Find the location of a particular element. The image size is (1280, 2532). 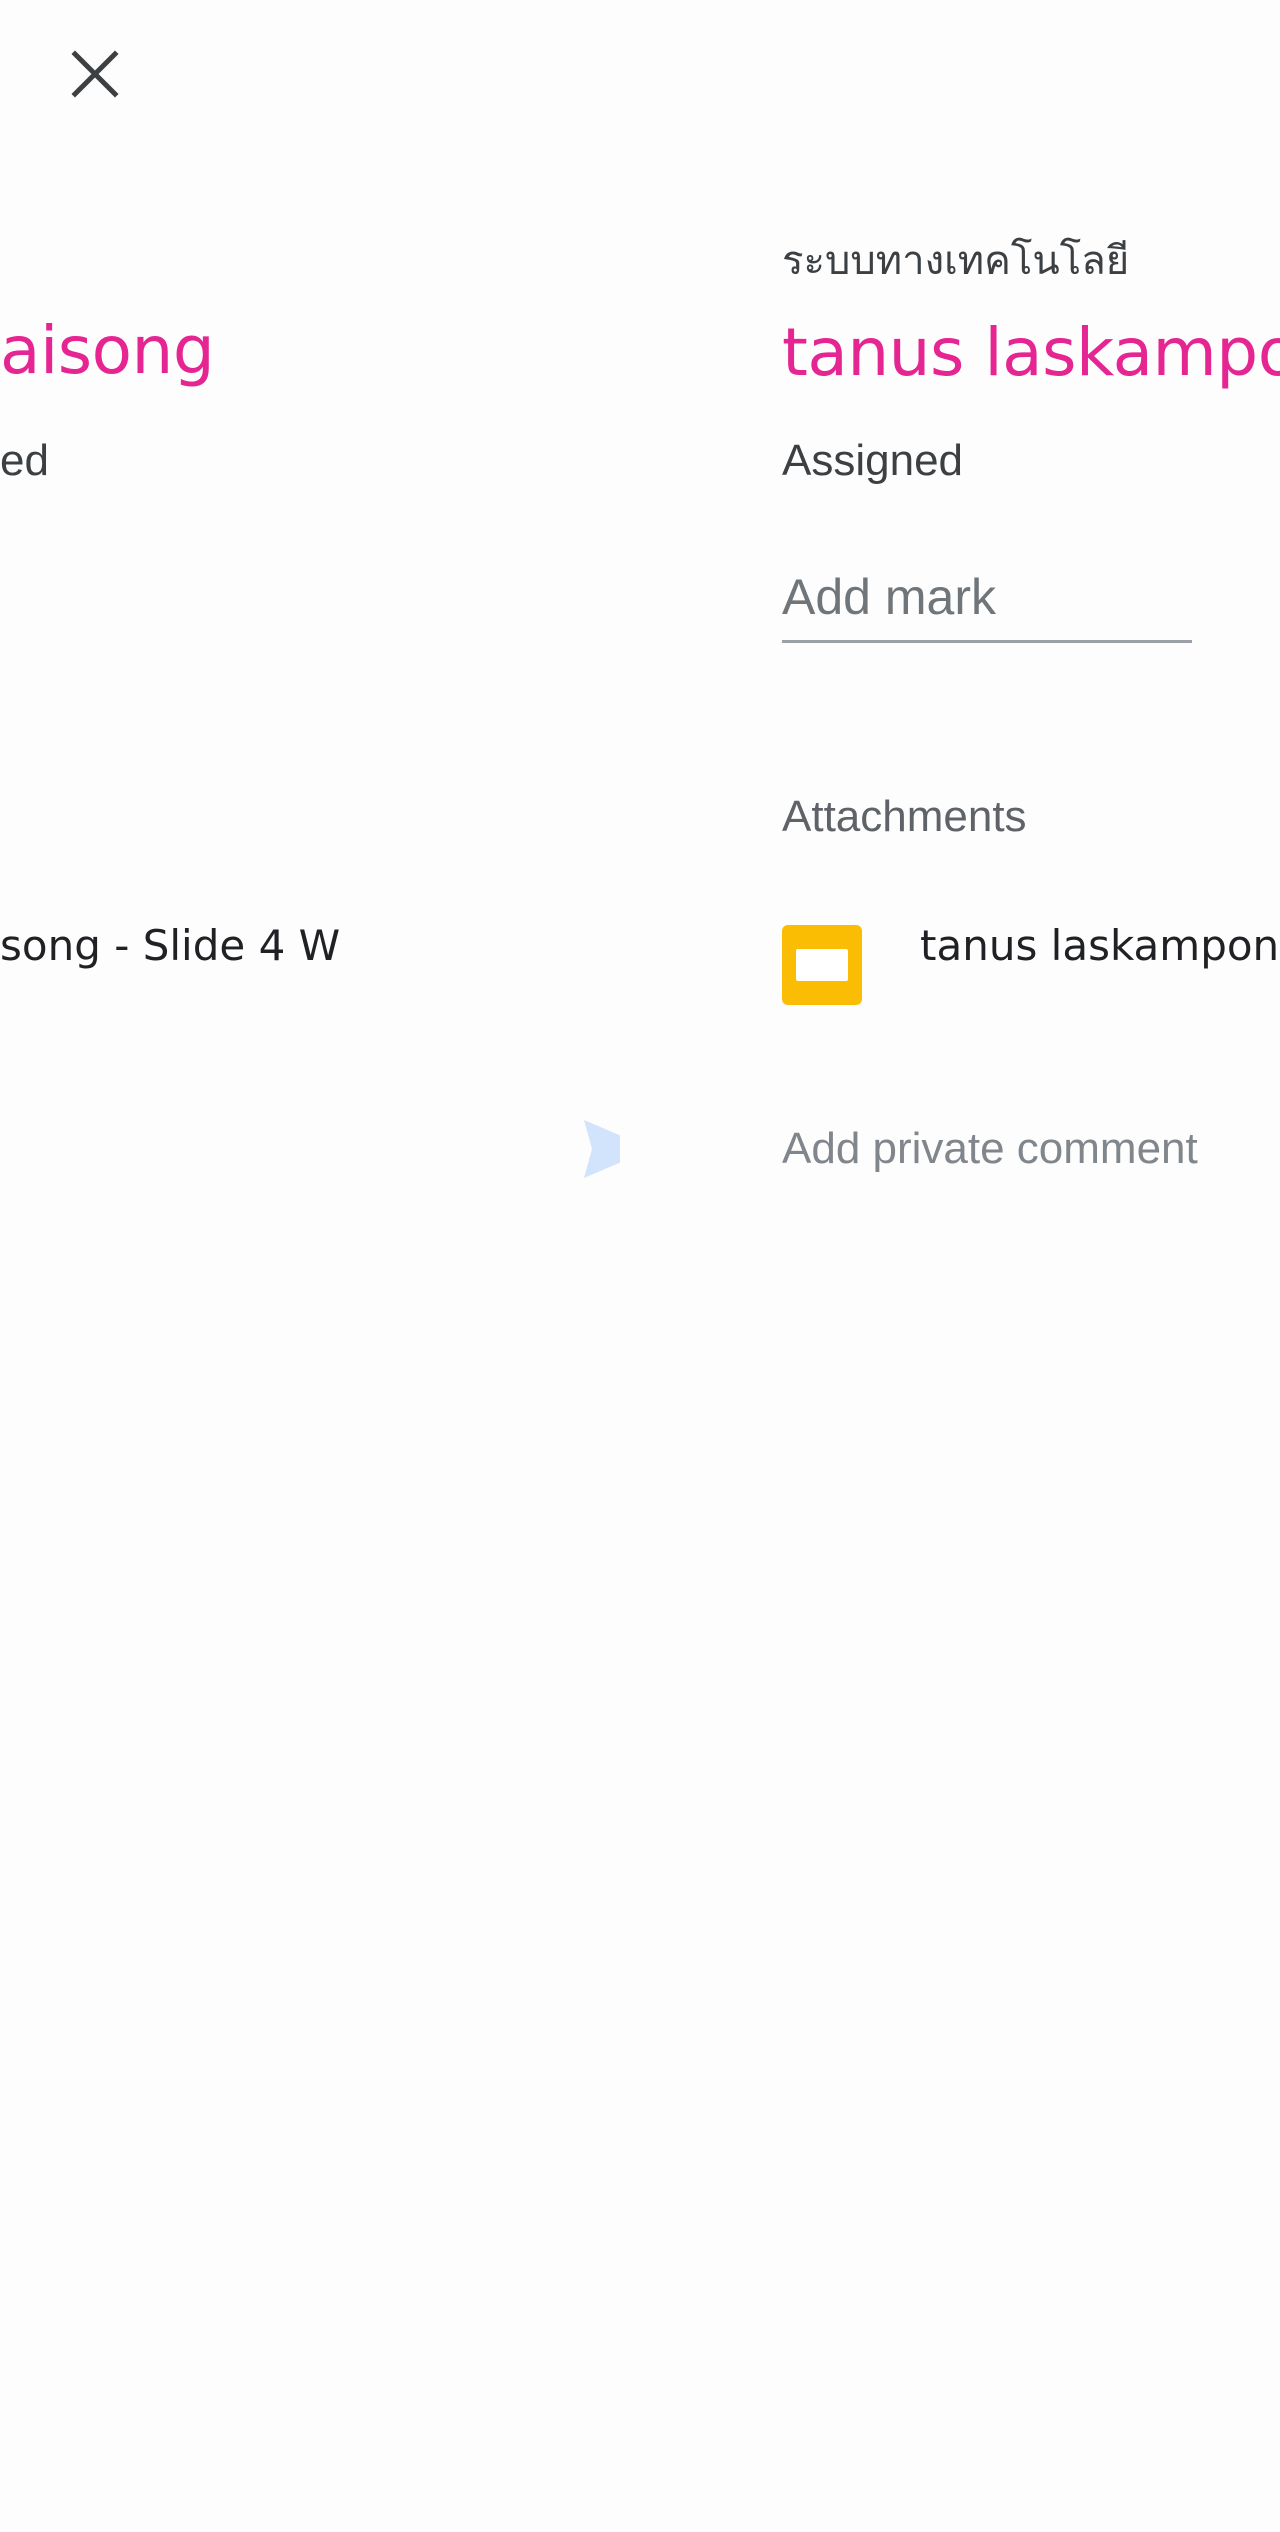

attachment-name: tanus laskampon is located at coordinates (1099, 945).